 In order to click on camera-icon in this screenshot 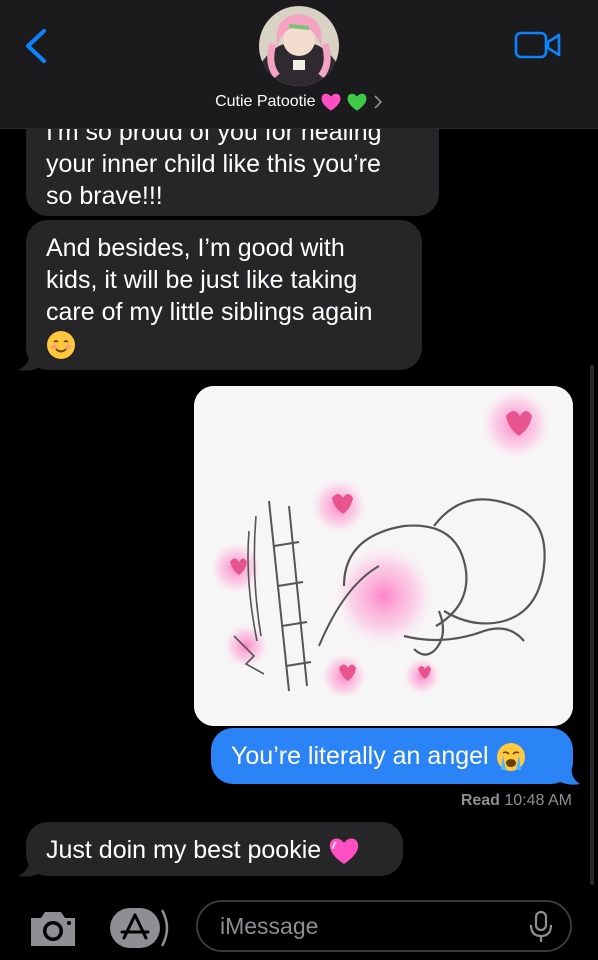, I will do `click(53, 928)`.